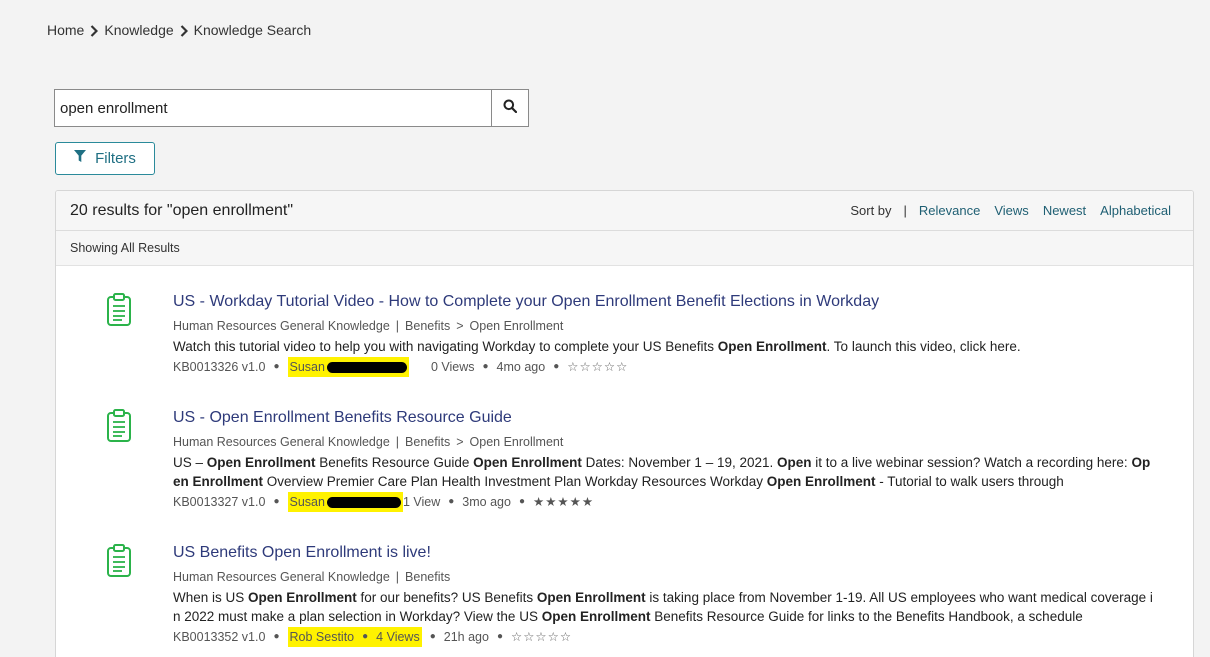  Describe the element at coordinates (679, 462) in the screenshot. I see `snippet-text: Dates: November 1 – 19, 2021.` at that location.